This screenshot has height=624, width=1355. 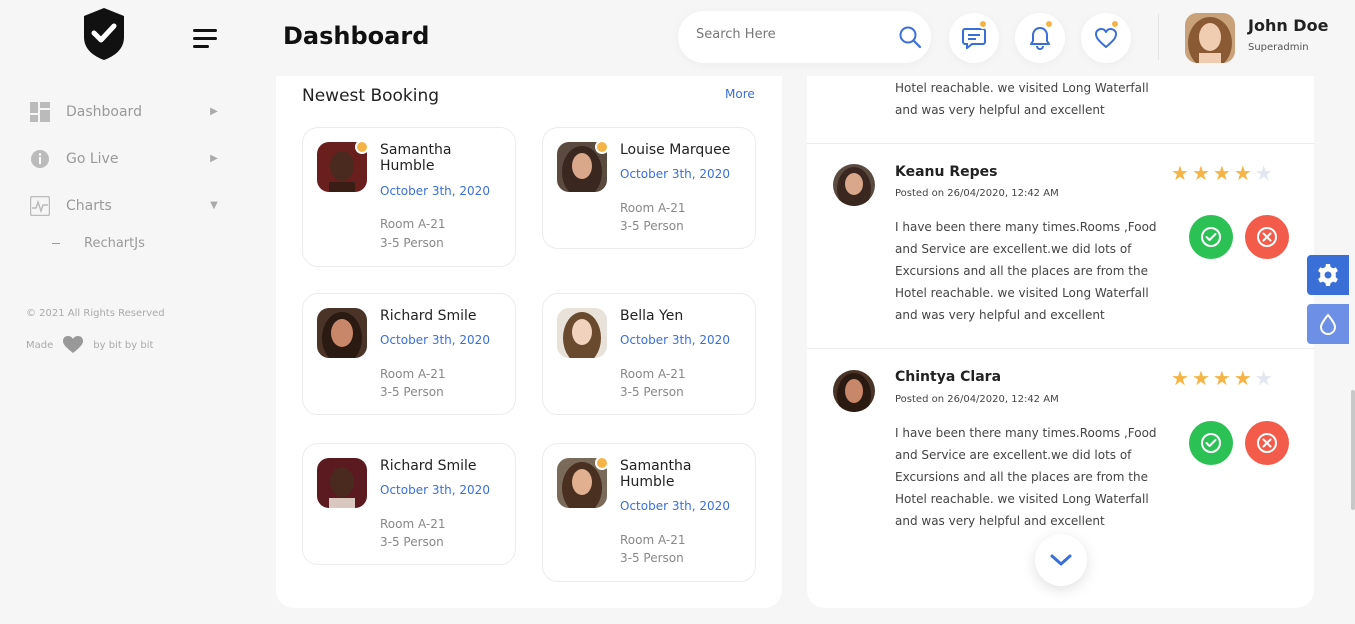 What do you see at coordinates (1106, 38) in the screenshot?
I see `favorites-button` at bounding box center [1106, 38].